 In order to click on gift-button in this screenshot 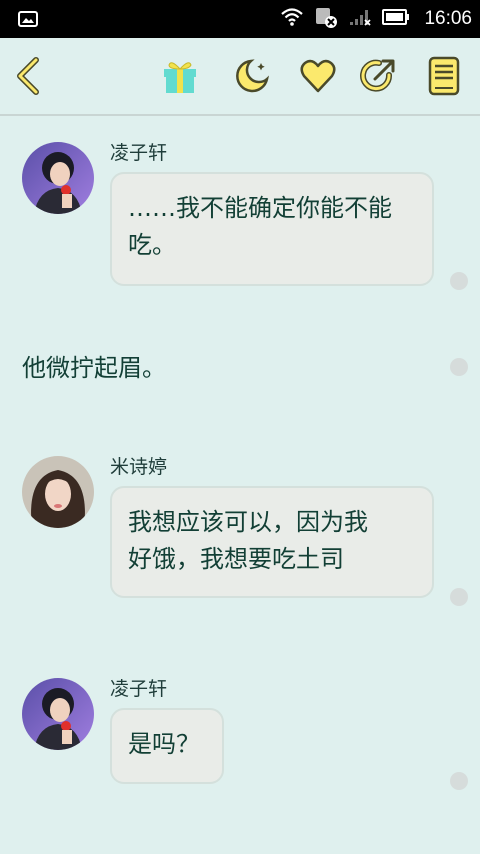, I will do `click(180, 76)`.